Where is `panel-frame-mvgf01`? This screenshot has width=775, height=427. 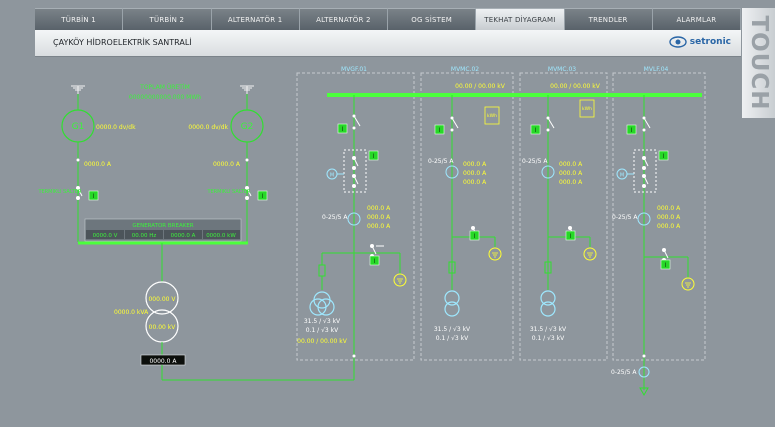 panel-frame-mvgf01 is located at coordinates (355, 216).